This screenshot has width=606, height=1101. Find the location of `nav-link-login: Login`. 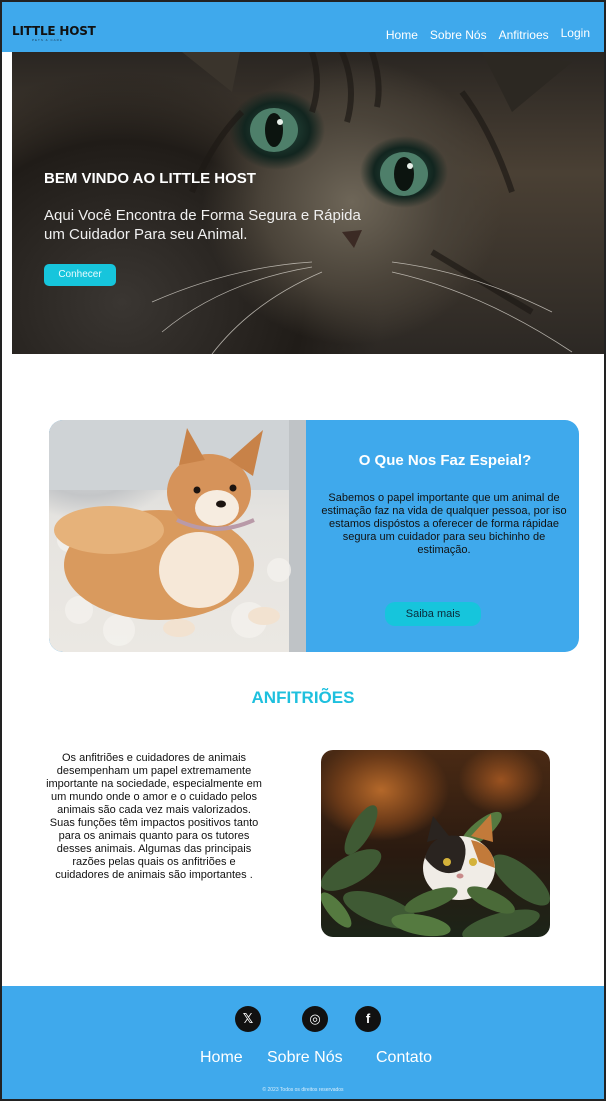

nav-link-login: Login is located at coordinates (575, 33).